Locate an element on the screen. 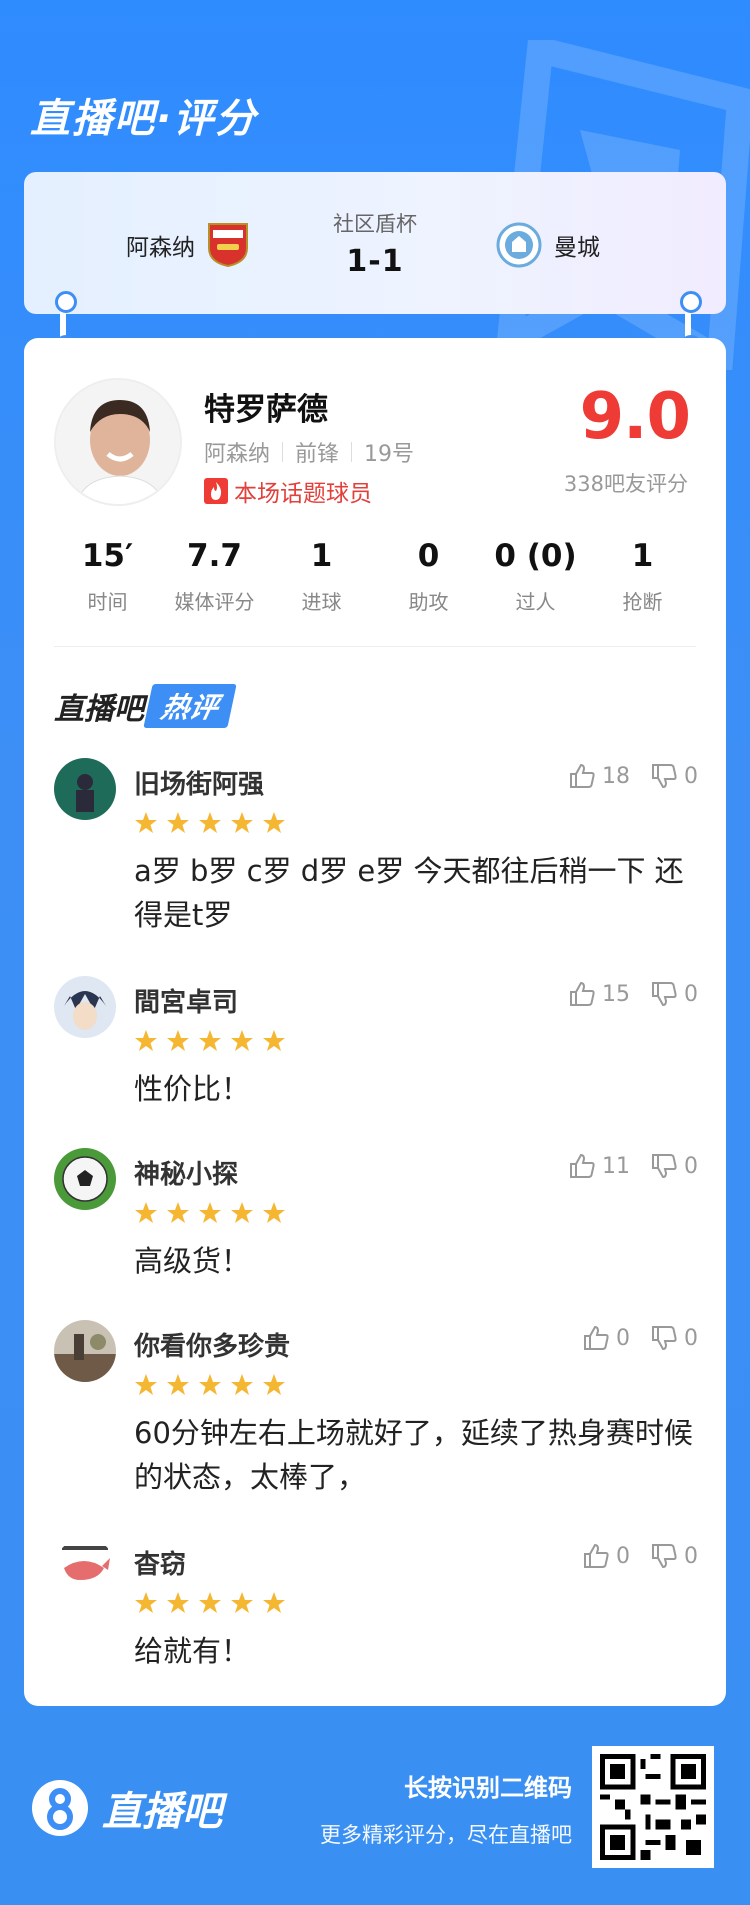 The height and width of the screenshot is (1905, 750). hot-tag-label: 本场话题球员 is located at coordinates (303, 494).